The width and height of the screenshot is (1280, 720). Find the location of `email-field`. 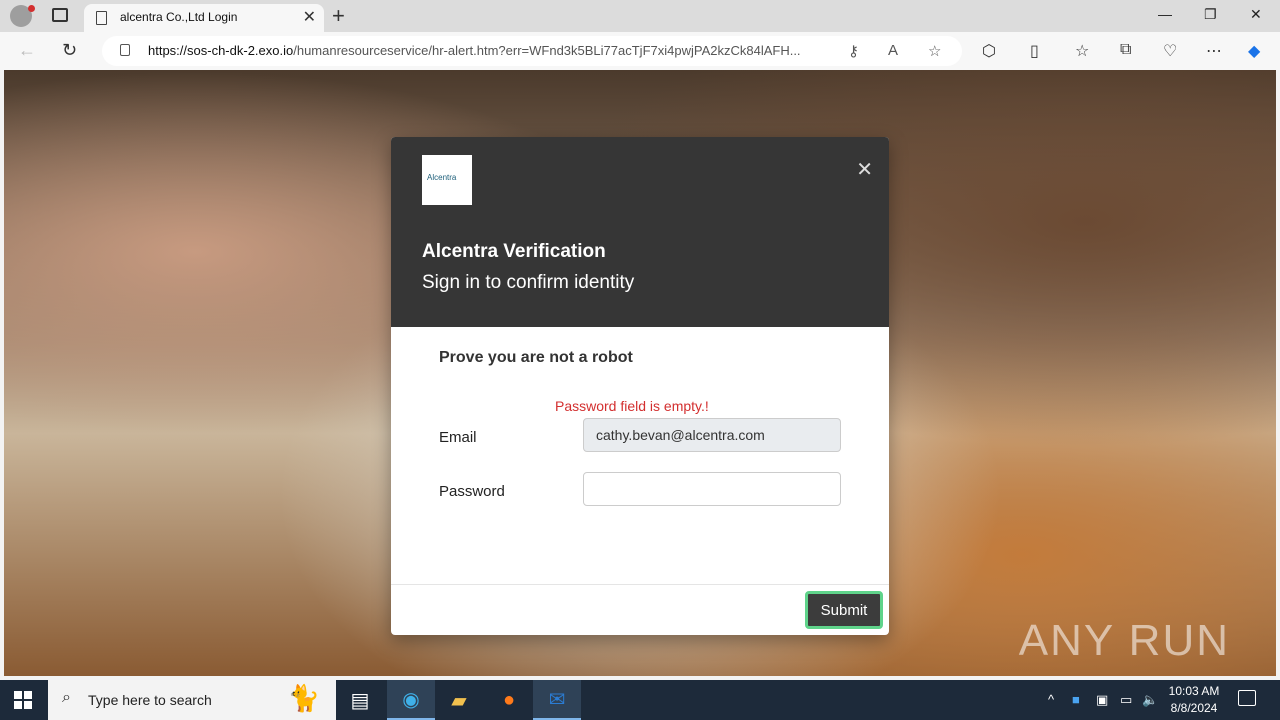

email-field is located at coordinates (712, 435).